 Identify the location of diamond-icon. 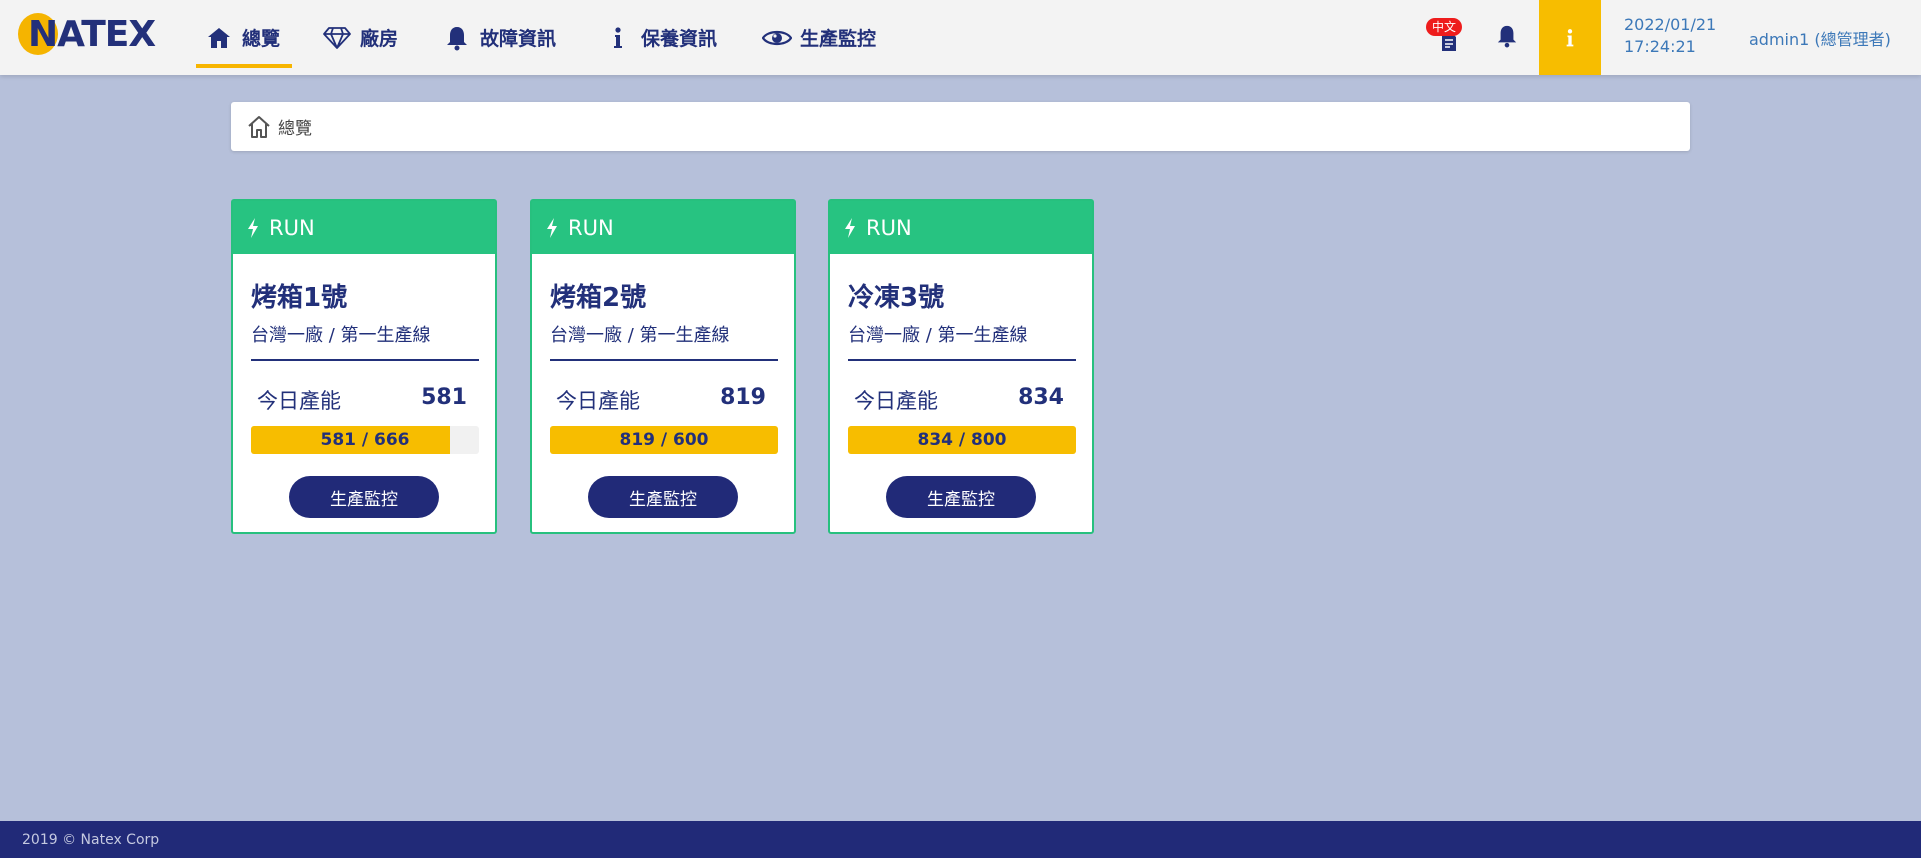
(337, 38).